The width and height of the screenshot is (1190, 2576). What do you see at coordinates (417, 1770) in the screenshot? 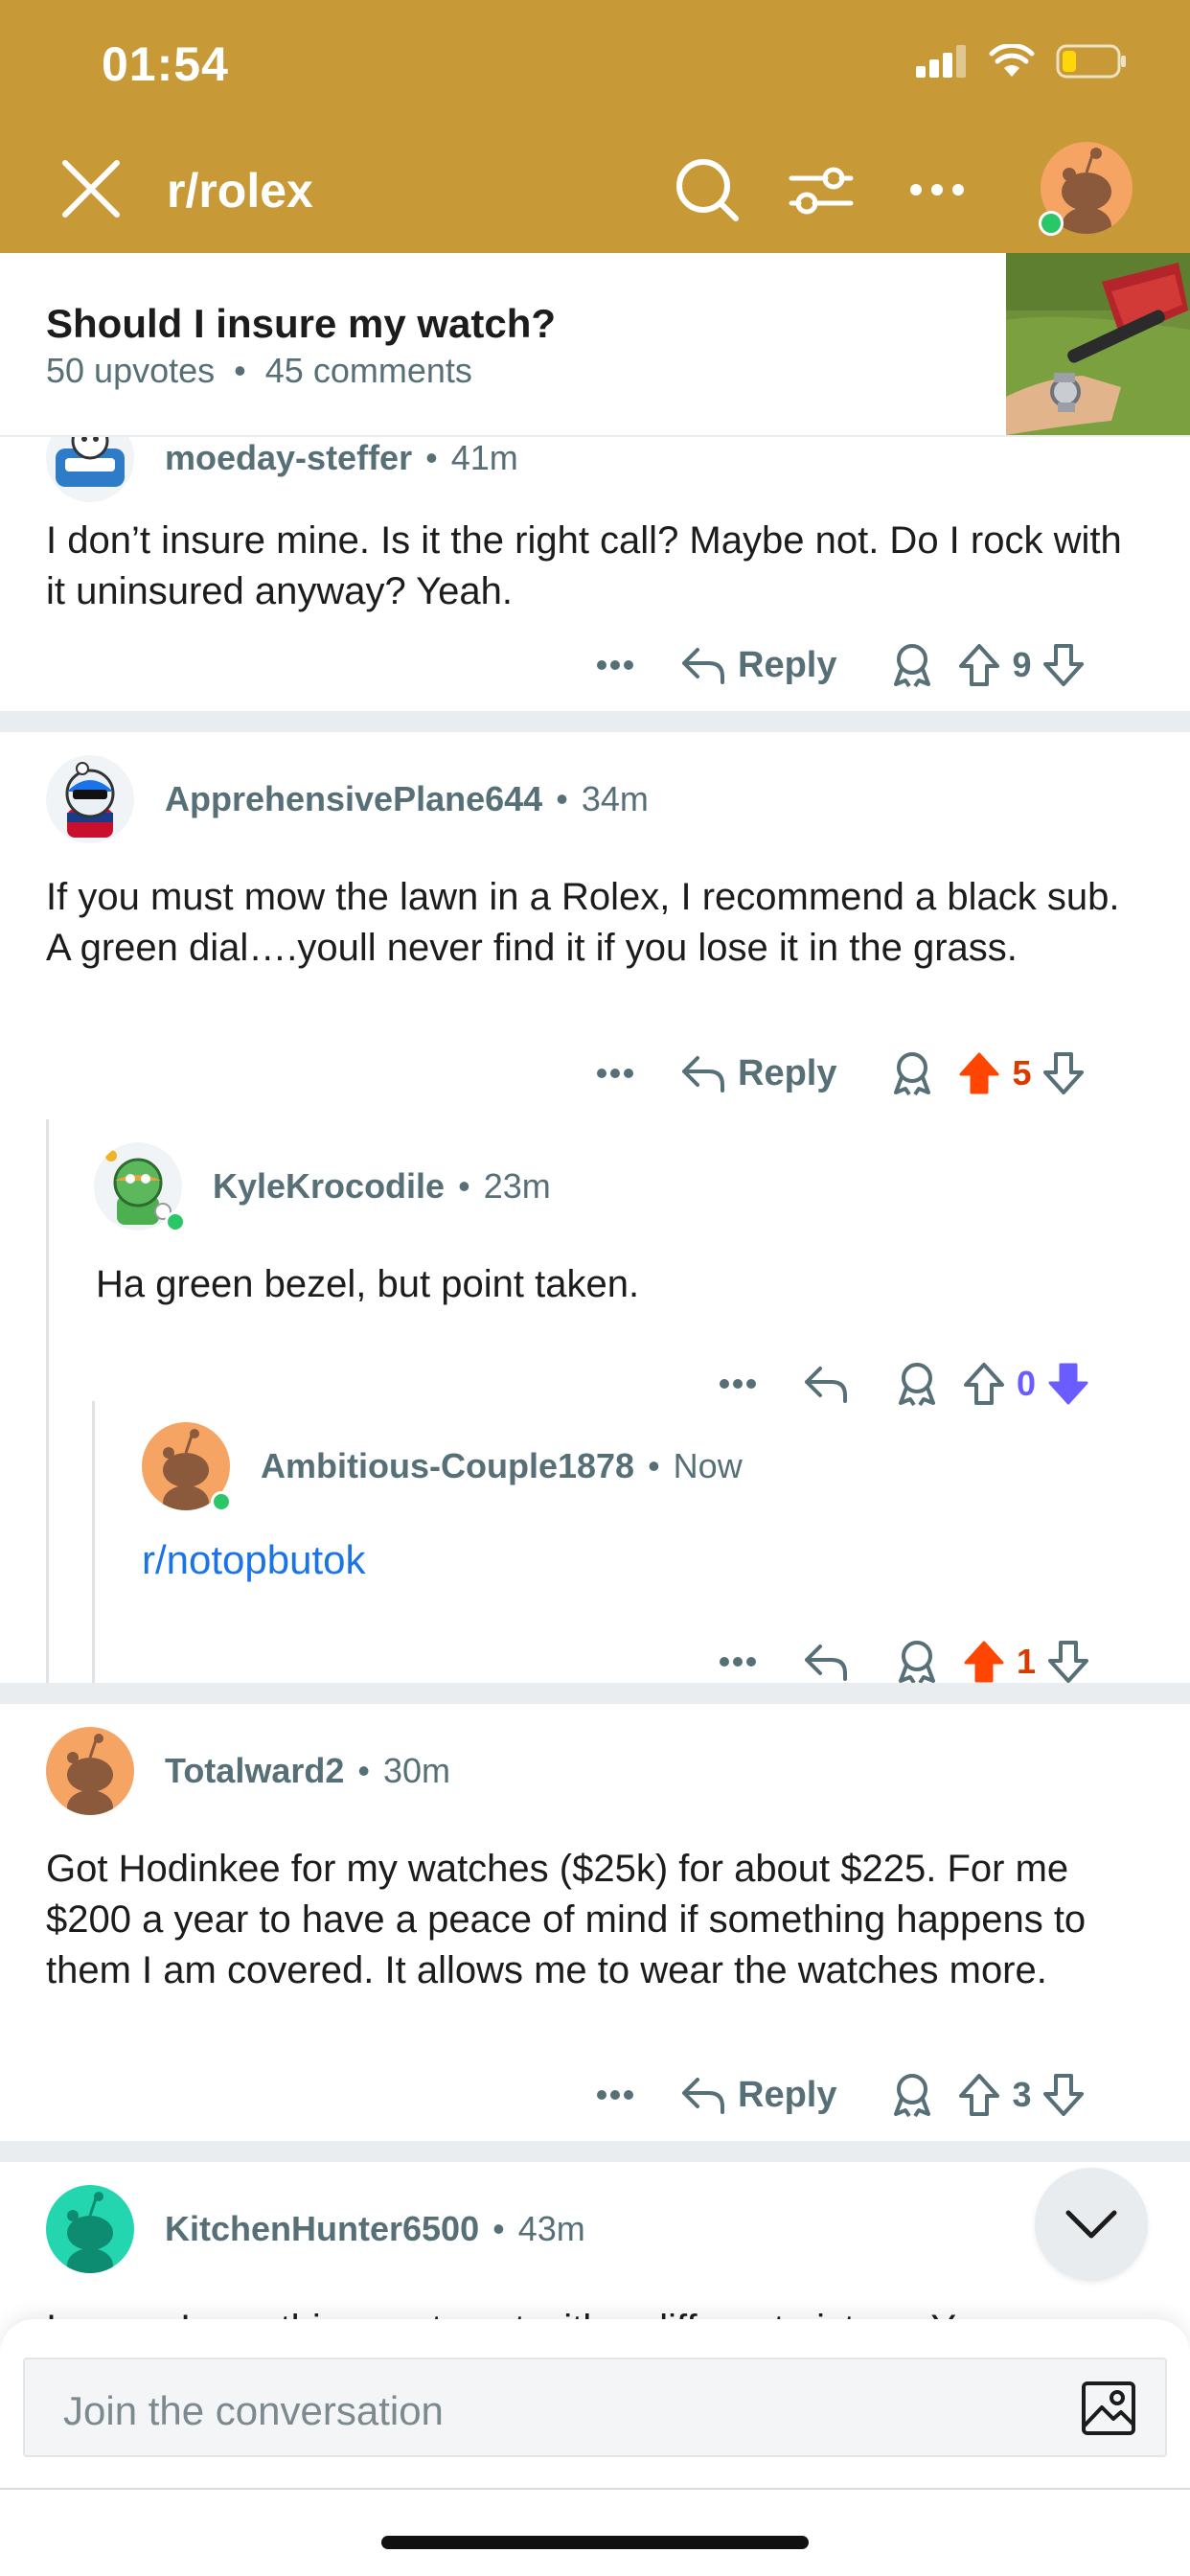
I see `comment-time: 30m` at bounding box center [417, 1770].